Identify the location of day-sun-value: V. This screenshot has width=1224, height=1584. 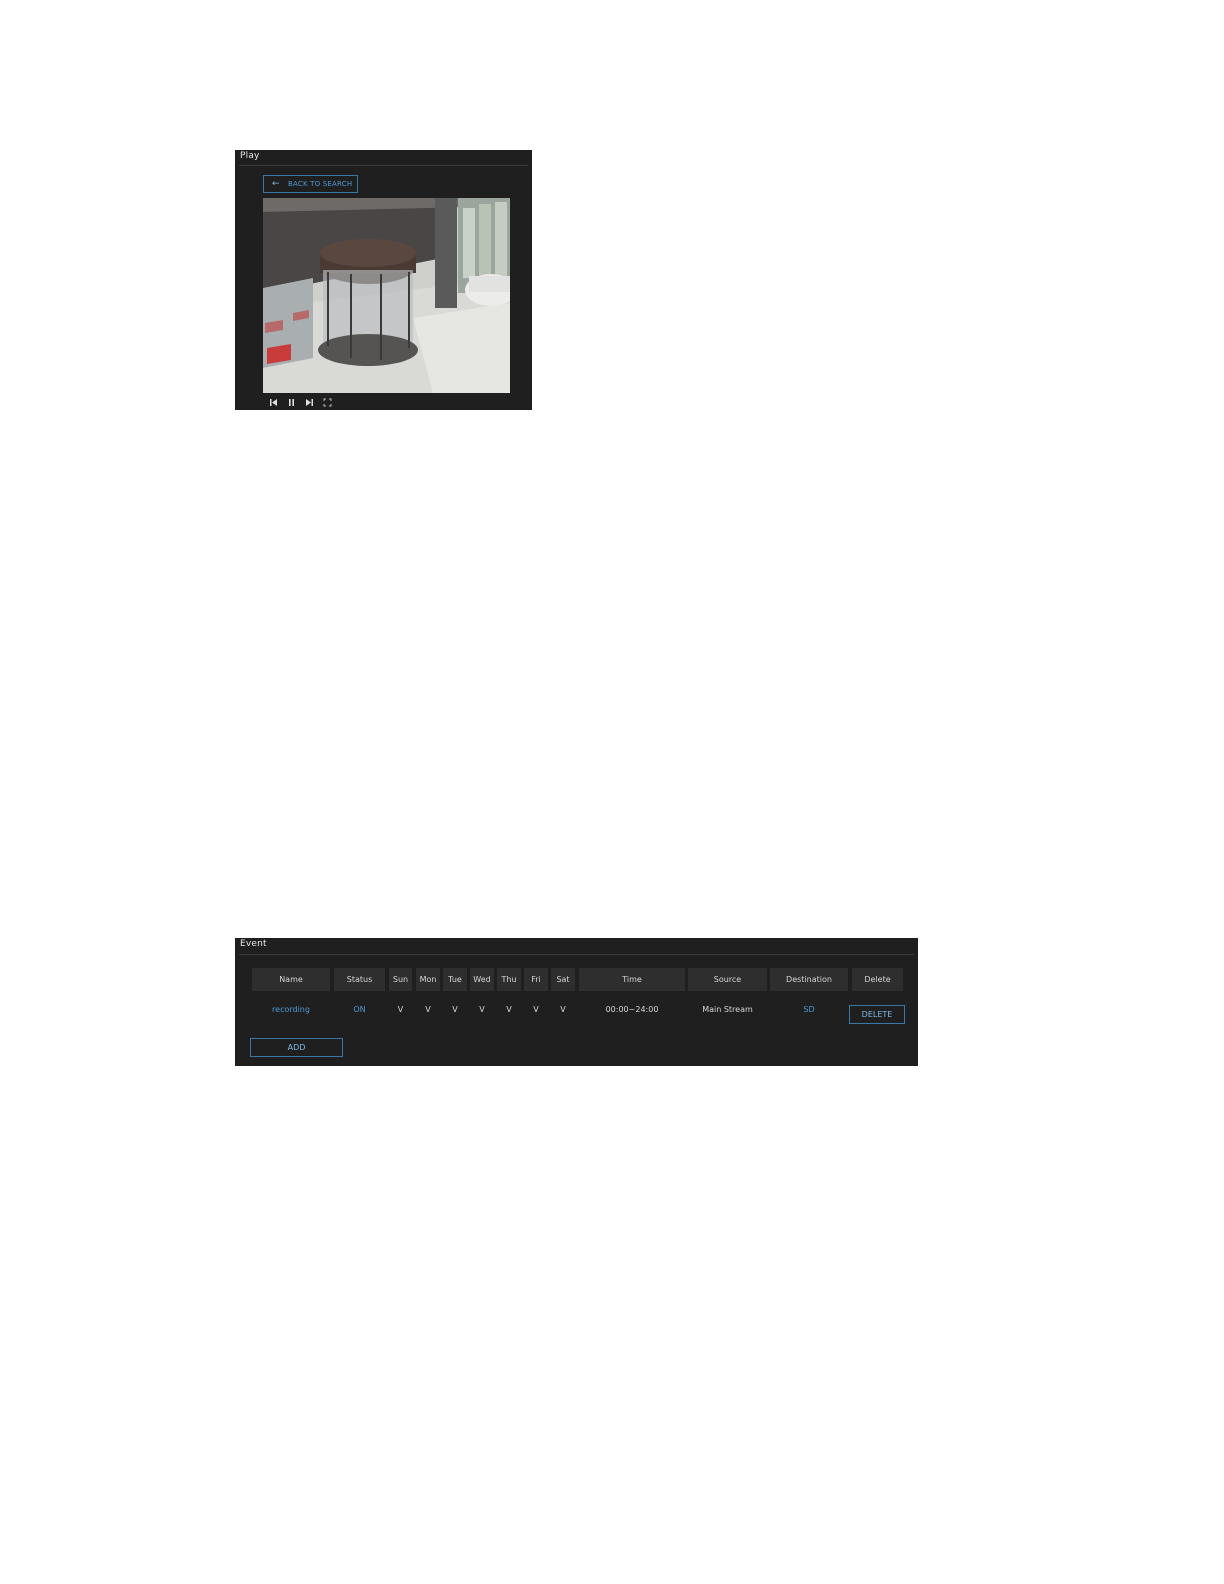
(400, 1009).